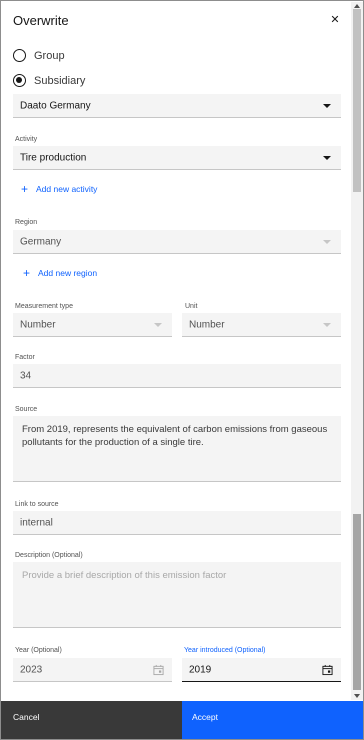 This screenshot has height=740, width=364. What do you see at coordinates (26, 222) in the screenshot?
I see `region-label: Region` at bounding box center [26, 222].